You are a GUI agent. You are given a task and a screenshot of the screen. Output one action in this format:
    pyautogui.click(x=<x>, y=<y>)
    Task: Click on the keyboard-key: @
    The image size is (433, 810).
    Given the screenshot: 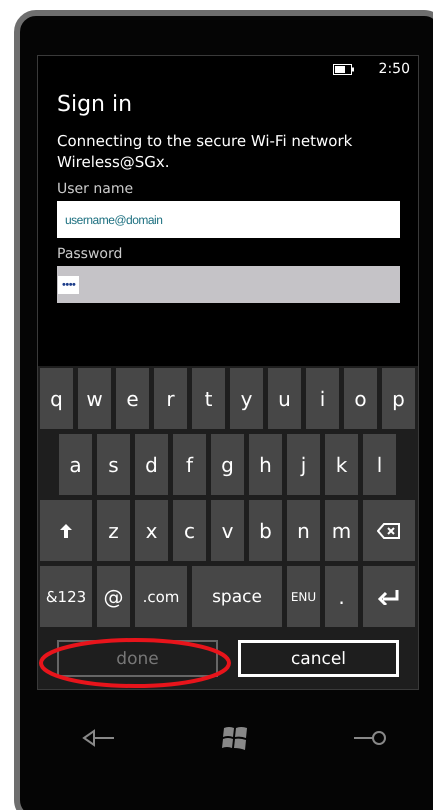 What is the action you would take?
    pyautogui.click(x=113, y=596)
    